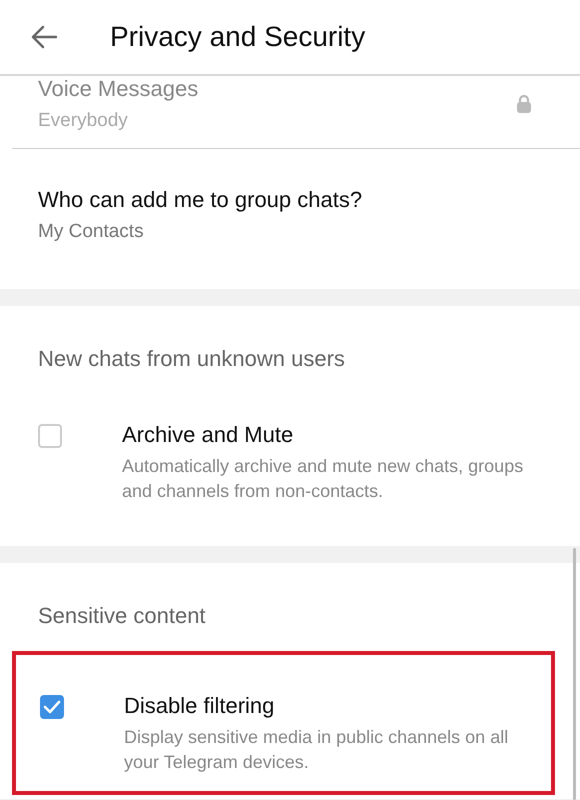 The height and width of the screenshot is (800, 580). I want to click on section-heading: Sensitive content, so click(122, 616).